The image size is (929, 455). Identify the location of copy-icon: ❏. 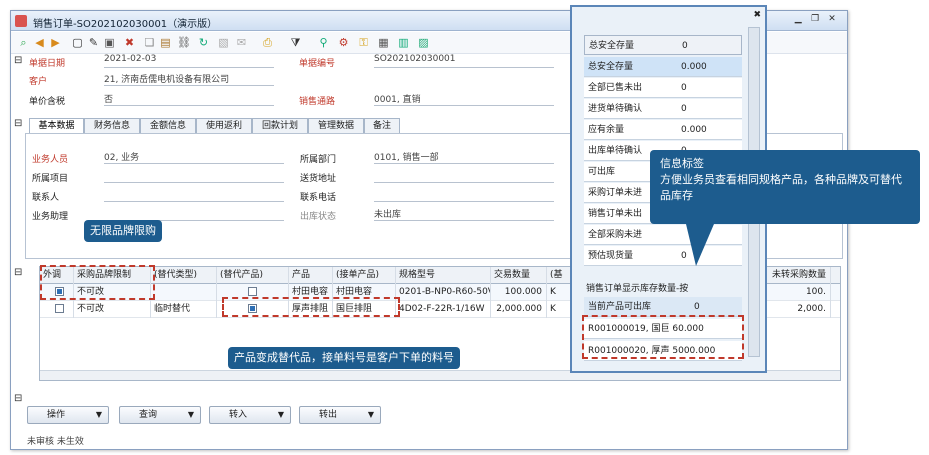
(149, 42).